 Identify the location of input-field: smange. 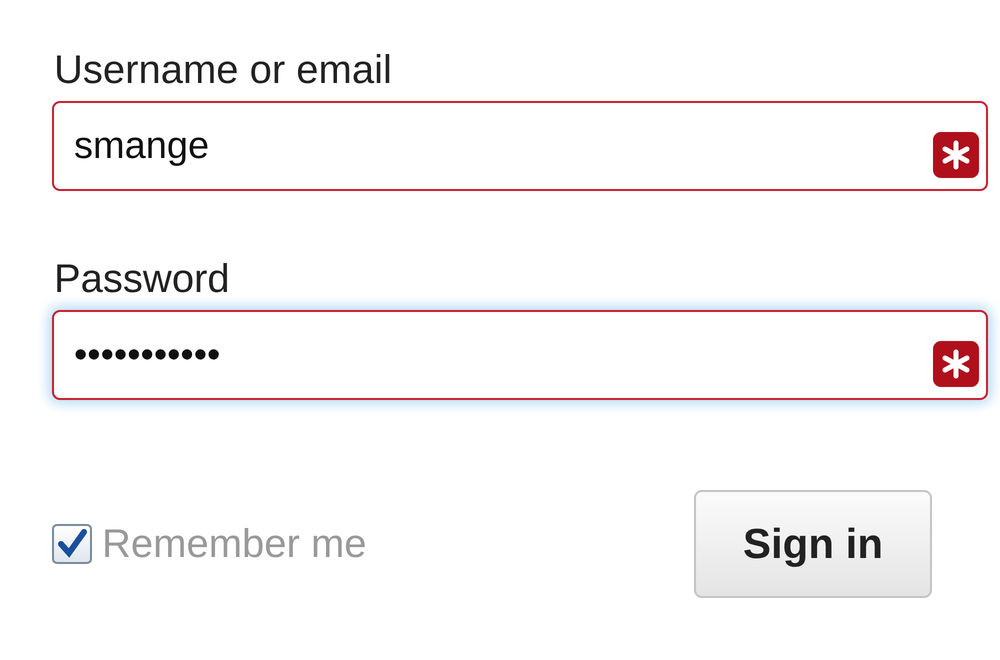
(520, 146).